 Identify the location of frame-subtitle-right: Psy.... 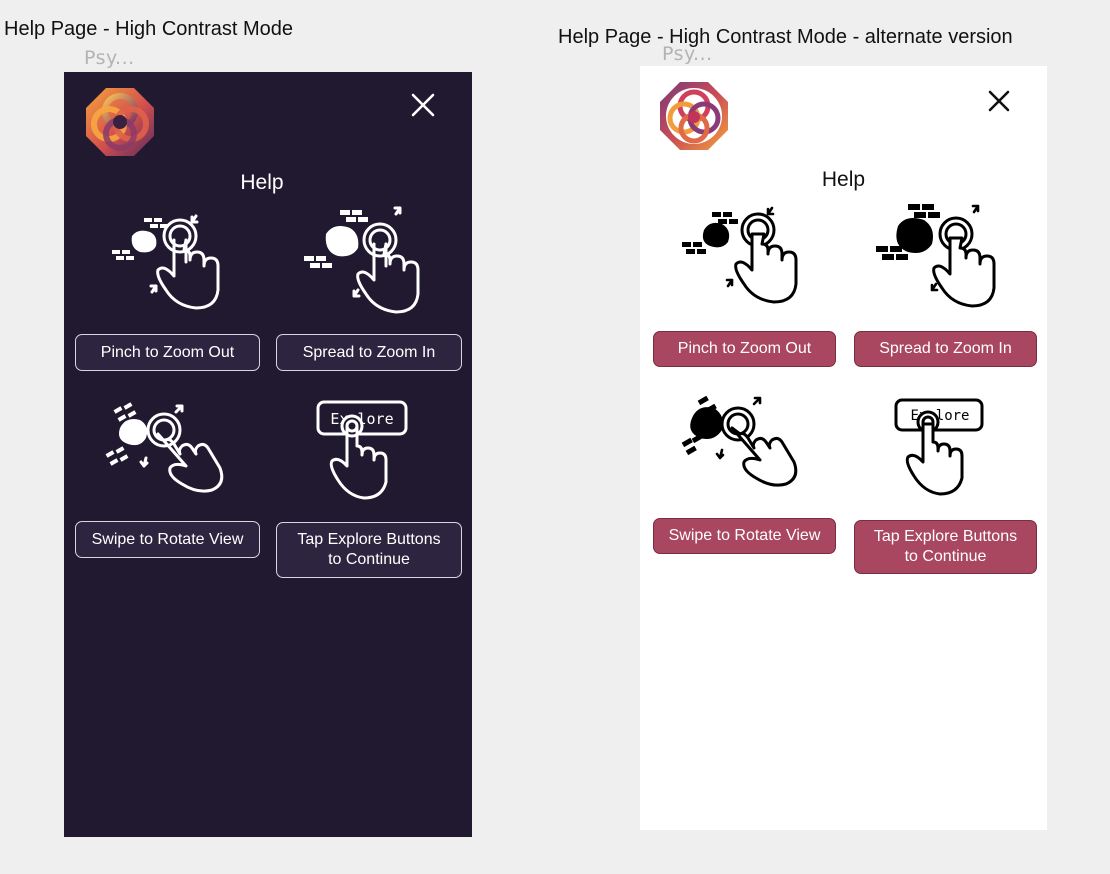
(687, 54).